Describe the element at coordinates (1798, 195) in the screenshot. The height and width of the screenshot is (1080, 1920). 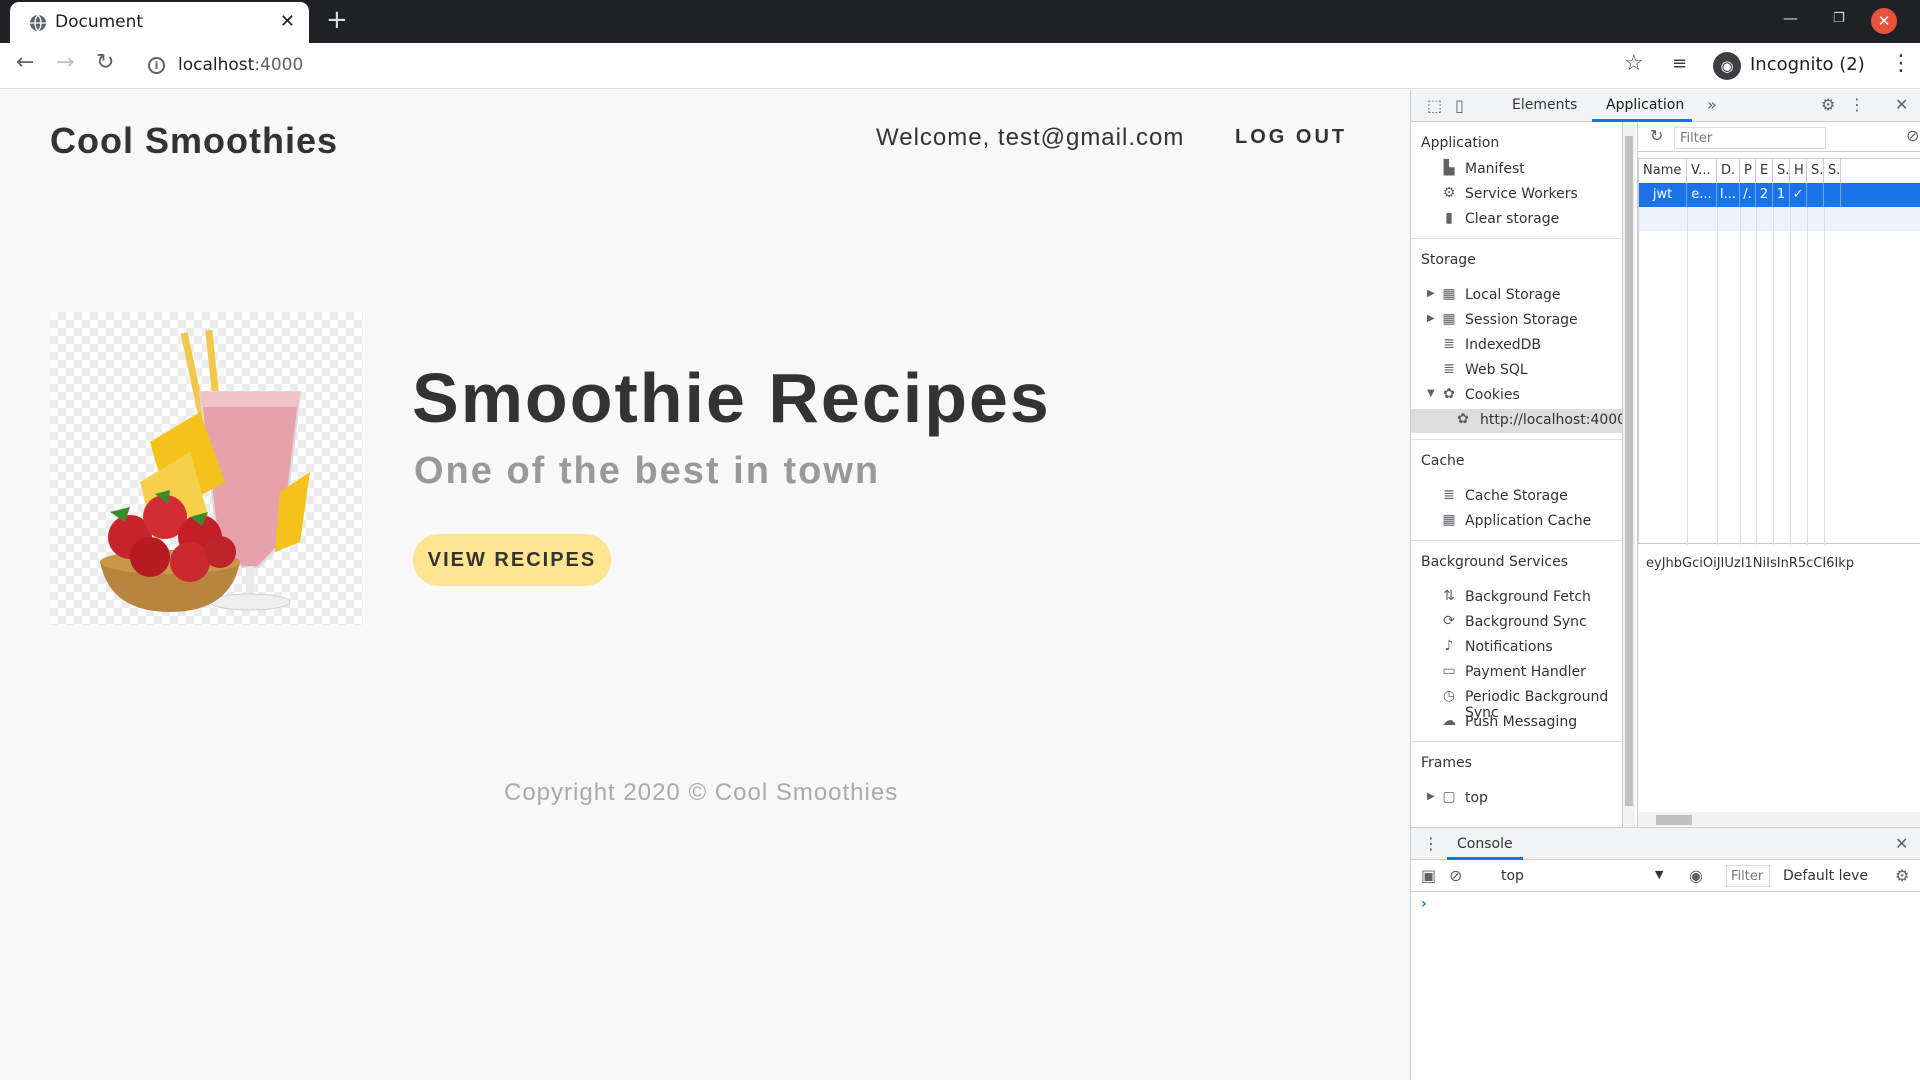
I see `cookie-httponly-cell: ✓` at that location.